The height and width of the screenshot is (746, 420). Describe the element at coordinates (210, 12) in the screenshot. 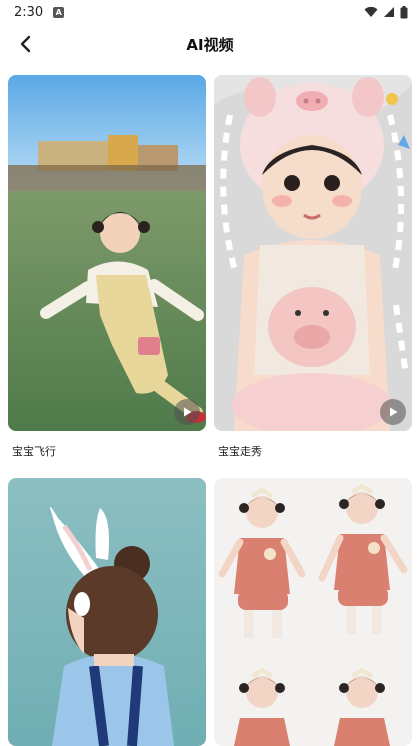

I see `status-bar: 2:30 A` at that location.